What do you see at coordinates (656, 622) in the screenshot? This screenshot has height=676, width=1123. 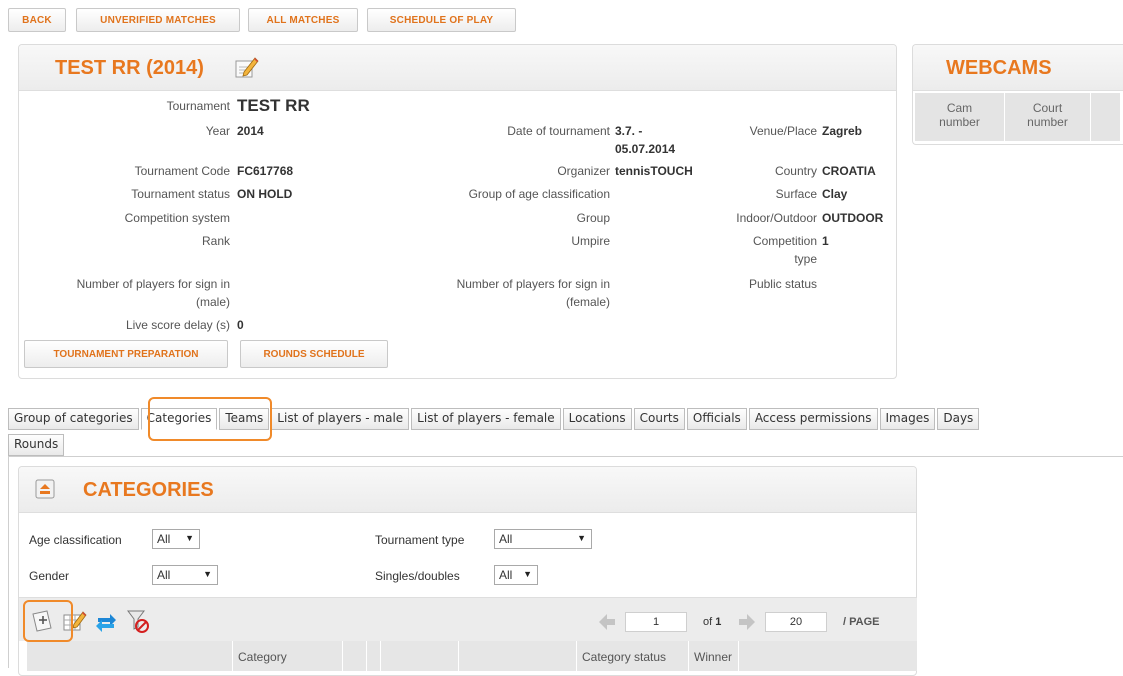 I see `page-number-input: 1` at bounding box center [656, 622].